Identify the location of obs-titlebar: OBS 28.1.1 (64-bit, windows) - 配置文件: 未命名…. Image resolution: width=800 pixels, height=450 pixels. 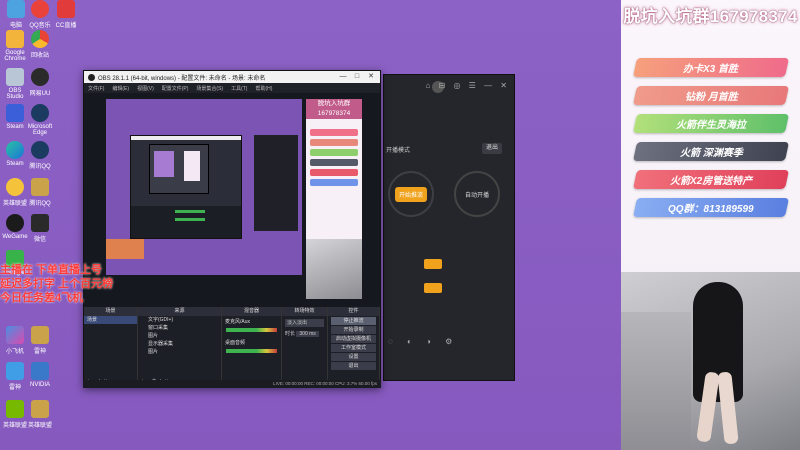
(232, 77).